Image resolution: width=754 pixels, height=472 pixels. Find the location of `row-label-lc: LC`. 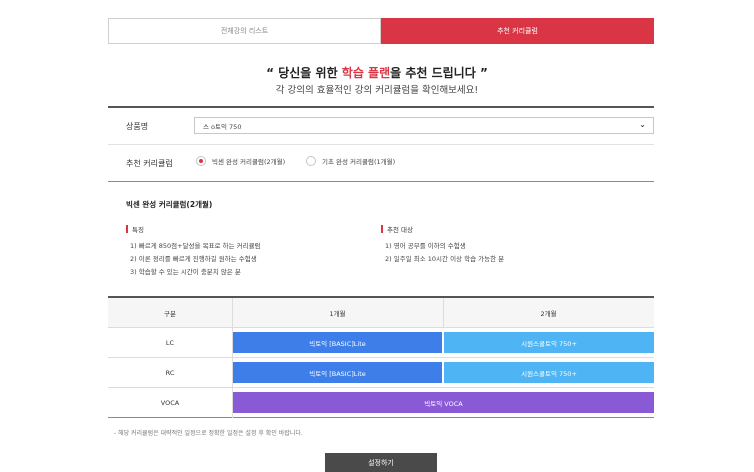

row-label-lc: LC is located at coordinates (170, 342).